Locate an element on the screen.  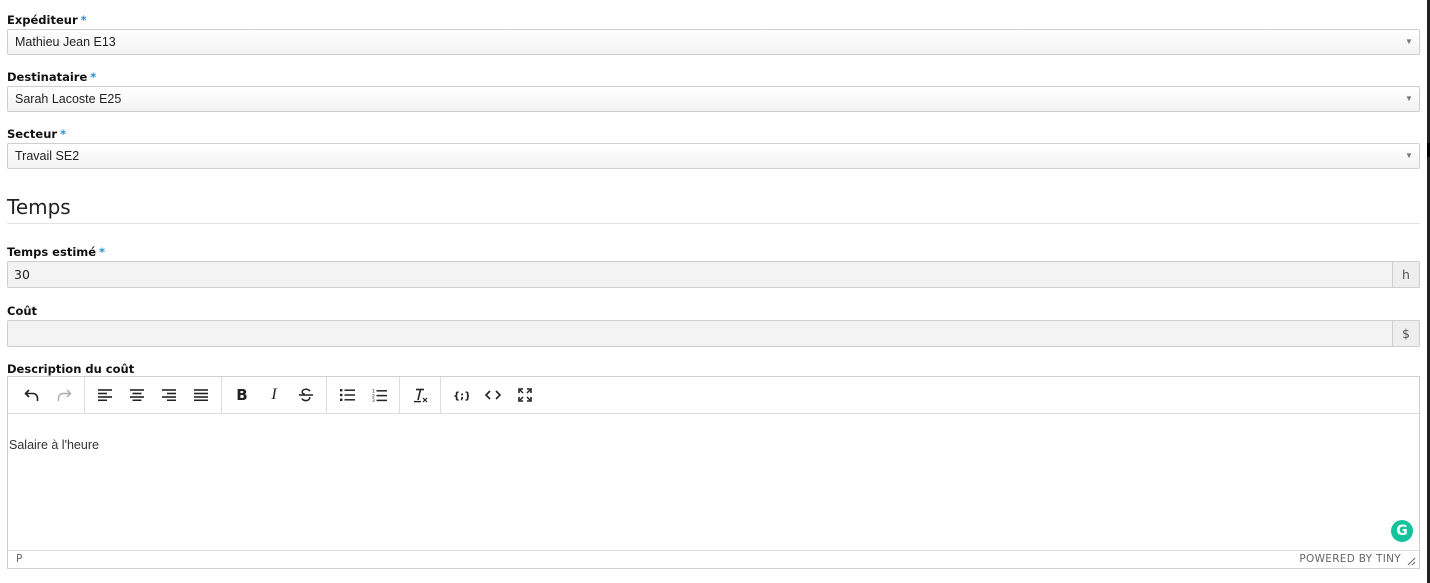
strikethrough-icon is located at coordinates (306, 395).